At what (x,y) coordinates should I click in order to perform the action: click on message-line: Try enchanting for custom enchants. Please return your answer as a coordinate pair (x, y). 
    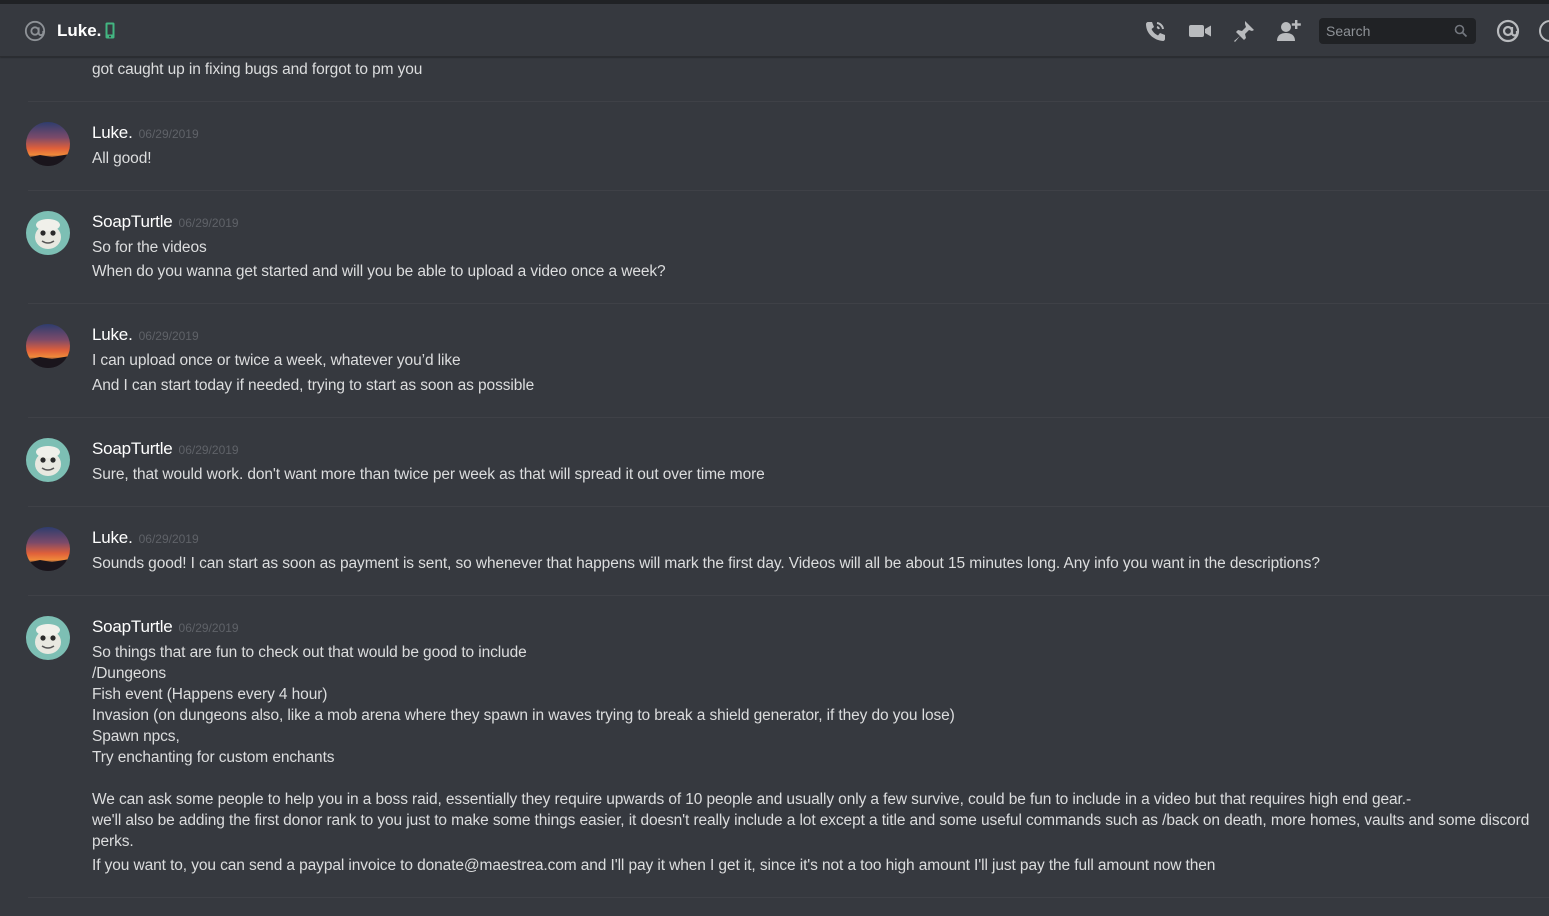
    Looking at the image, I should click on (213, 757).